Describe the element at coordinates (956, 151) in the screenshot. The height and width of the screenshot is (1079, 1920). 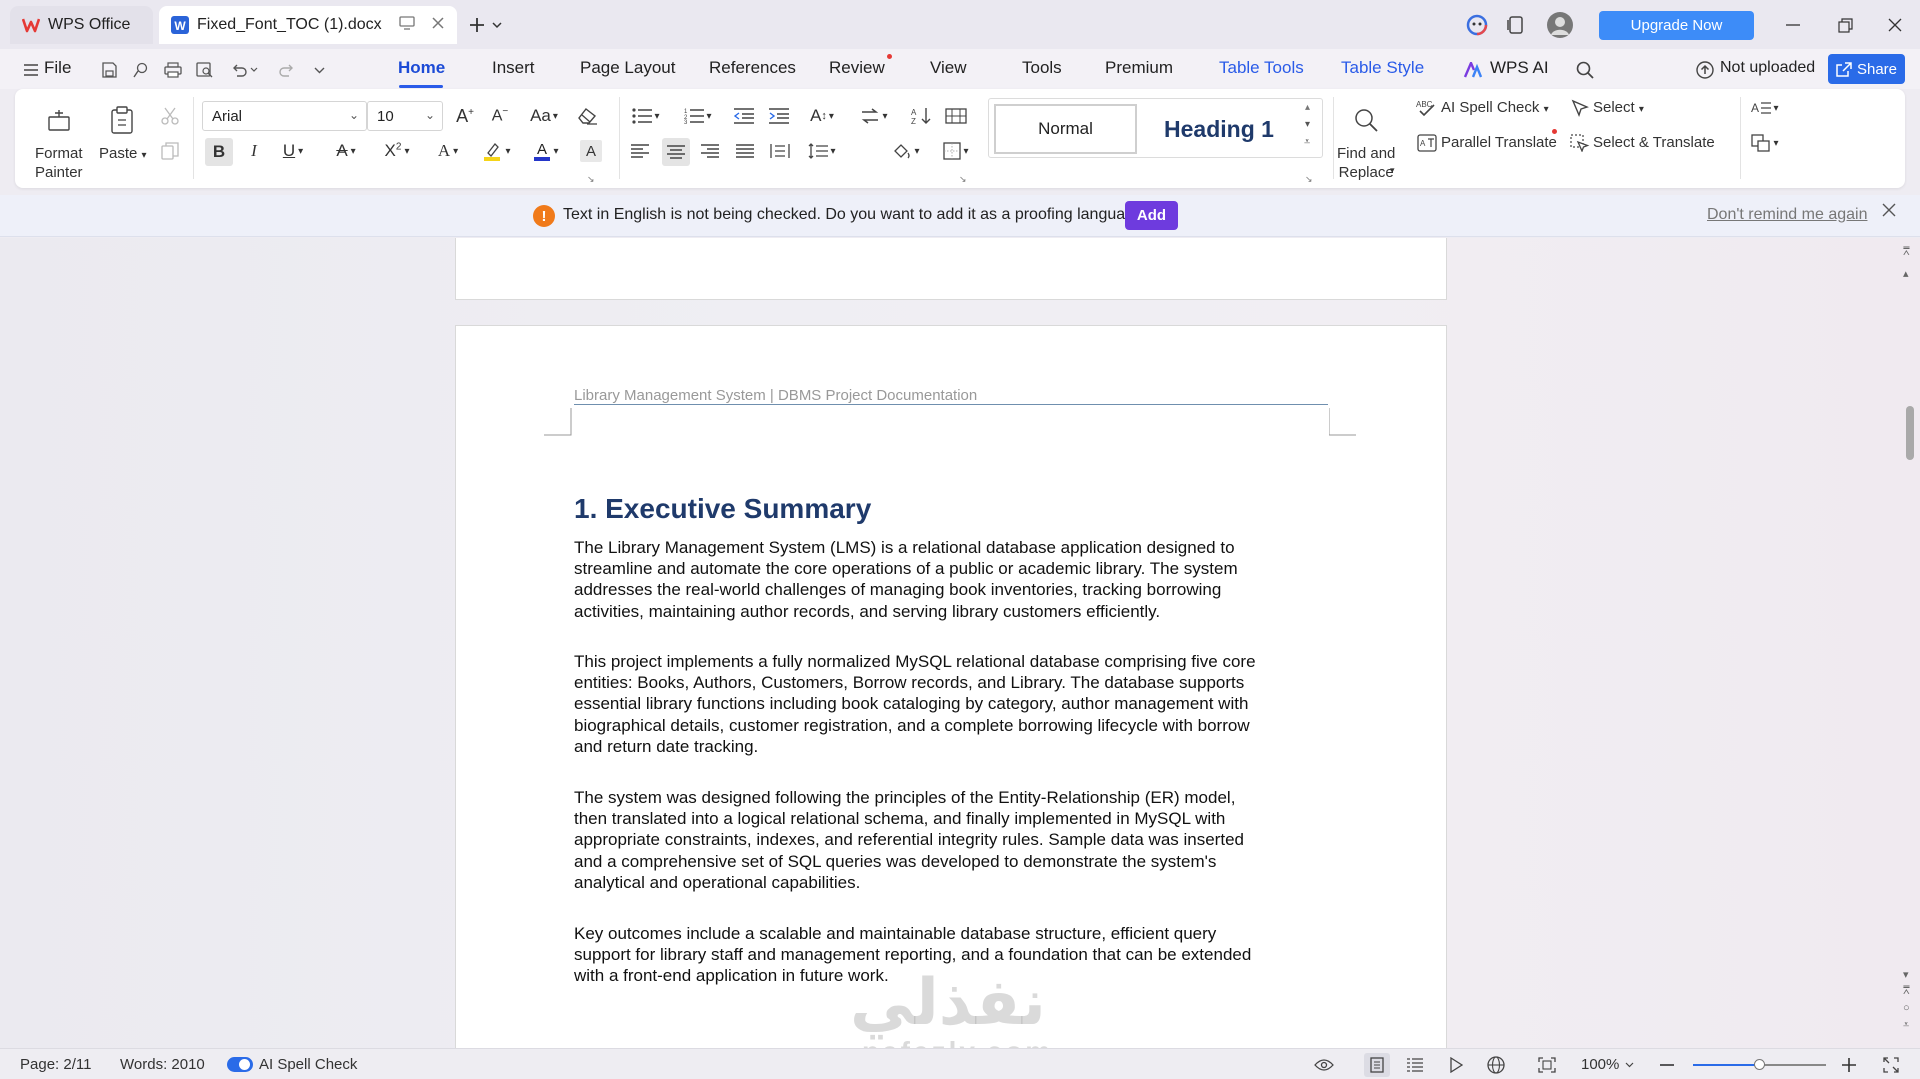
I see `borders-icon: ▾` at that location.